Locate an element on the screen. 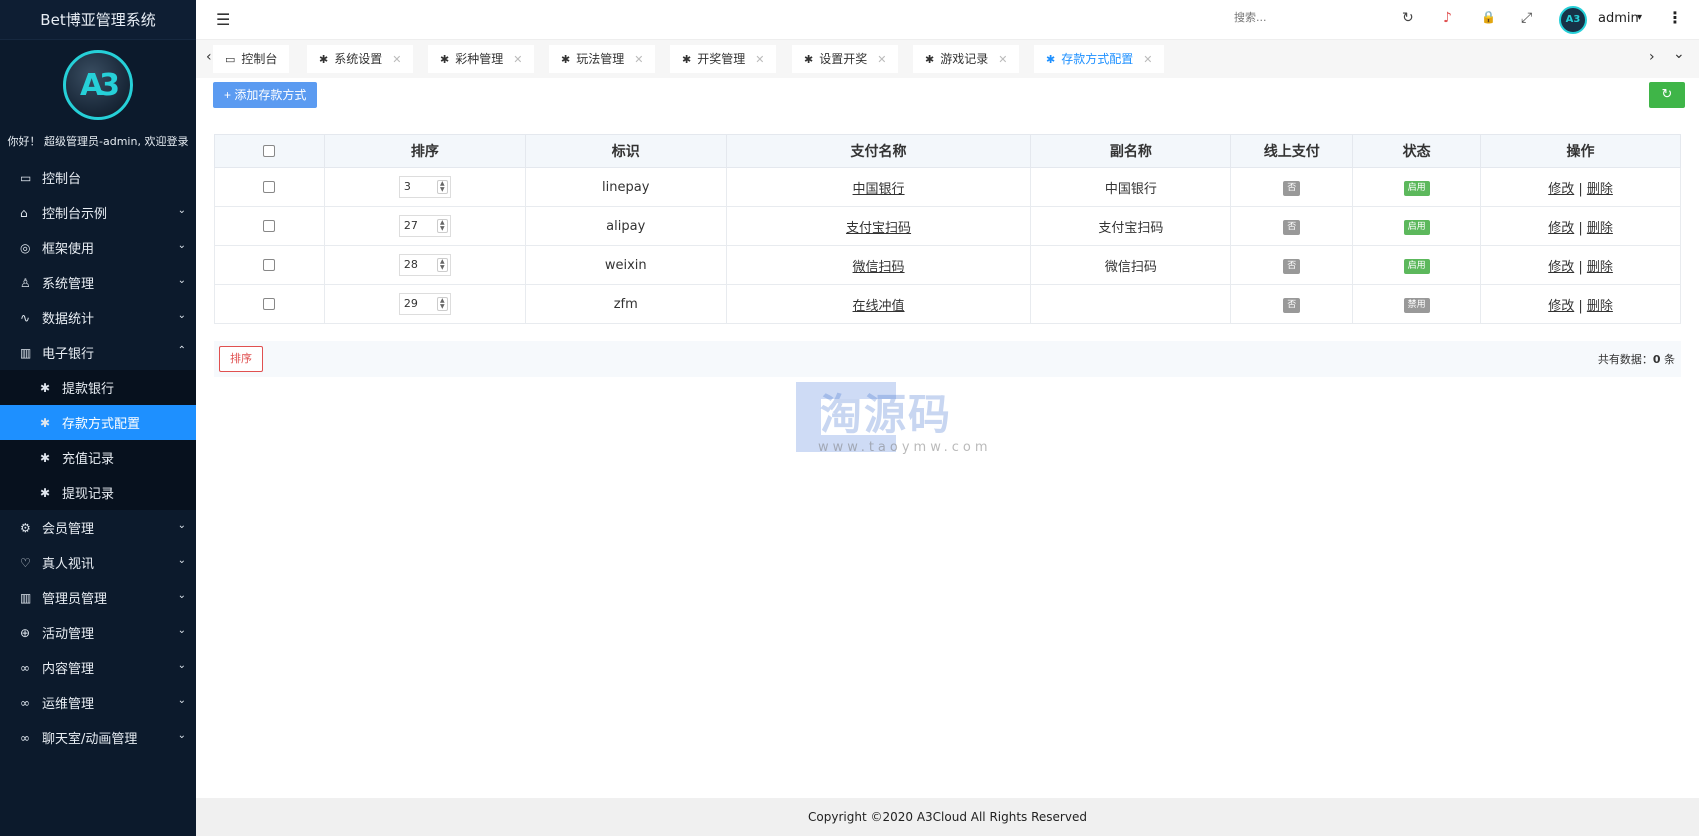 The image size is (1699, 836). sidebar-item-2: ◎ 框架使用 ⌄ is located at coordinates (98, 247).